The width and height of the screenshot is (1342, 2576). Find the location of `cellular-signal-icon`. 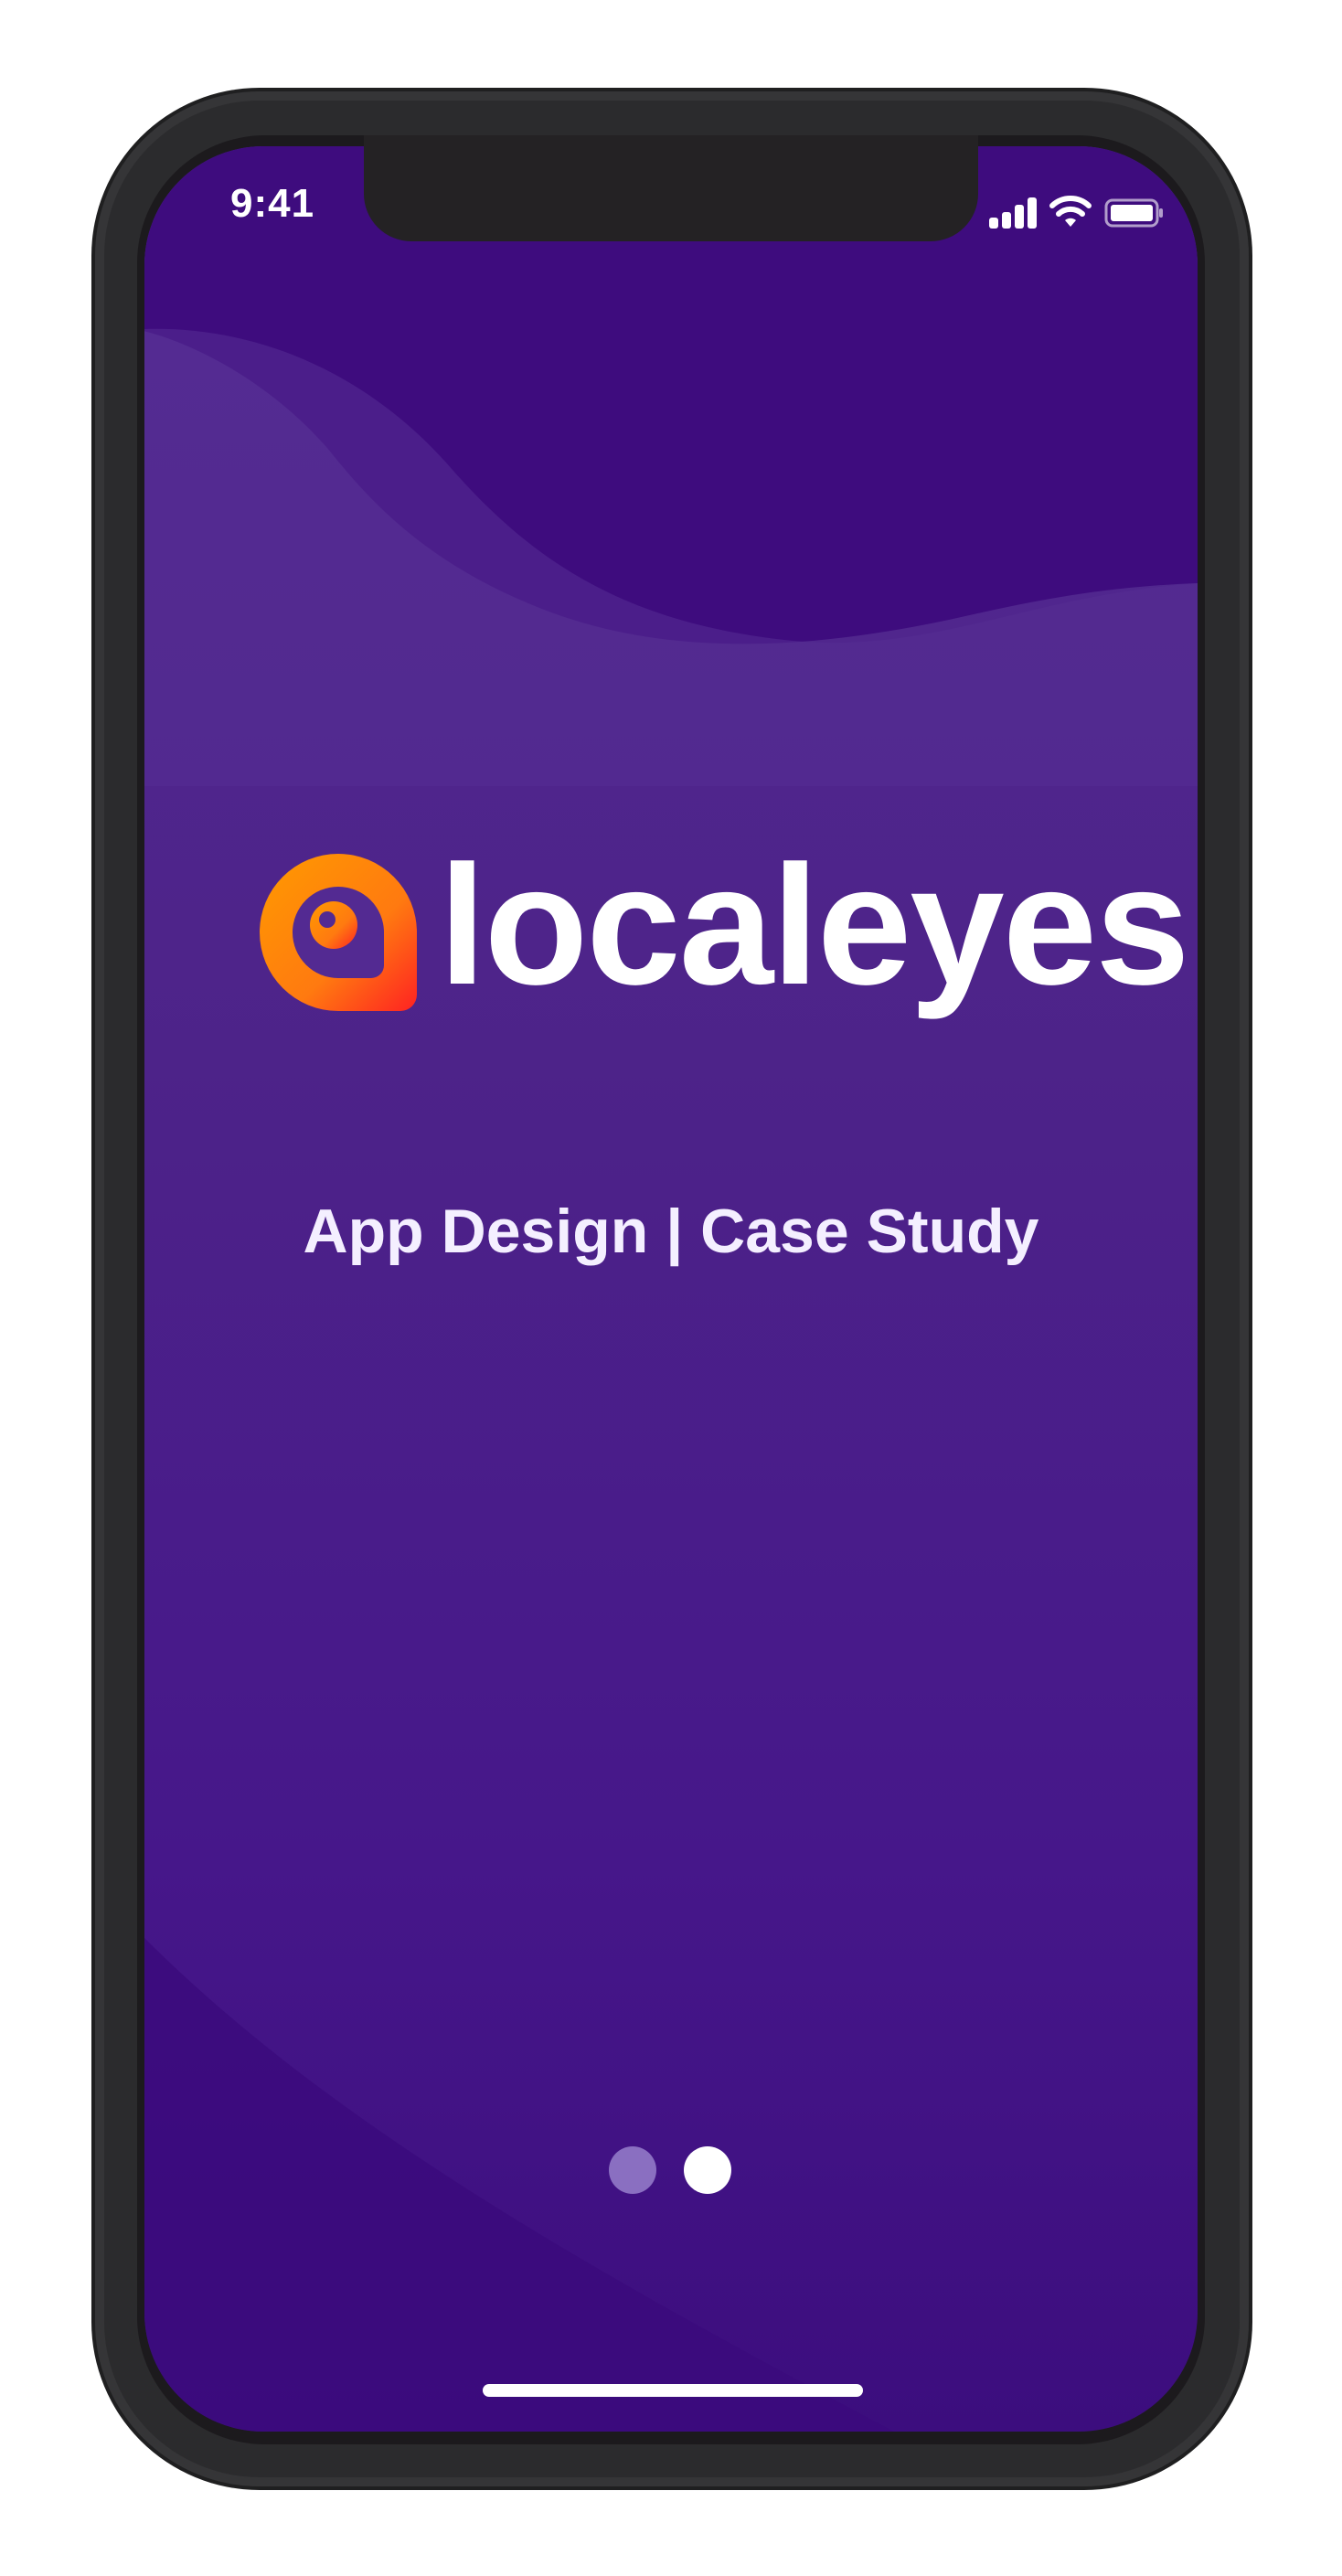

cellular-signal-icon is located at coordinates (1013, 212).